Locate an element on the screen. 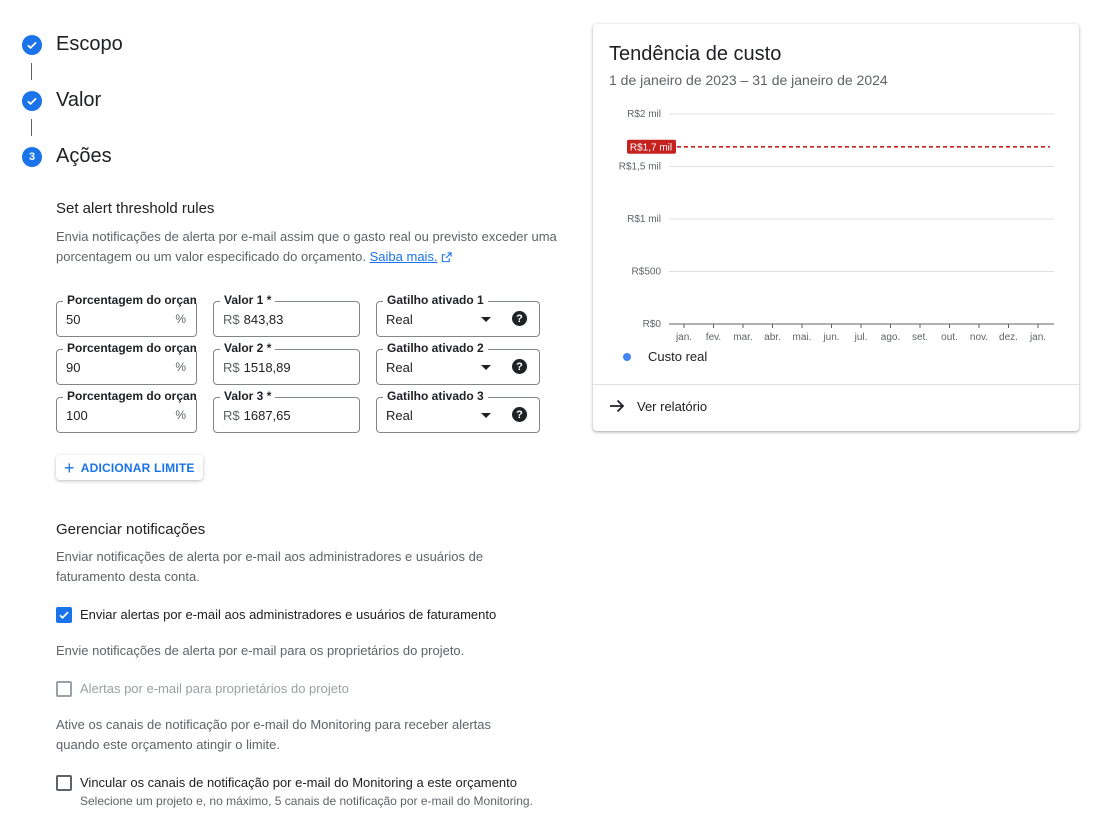  learn-more-link: Saiba mais. is located at coordinates (404, 256).